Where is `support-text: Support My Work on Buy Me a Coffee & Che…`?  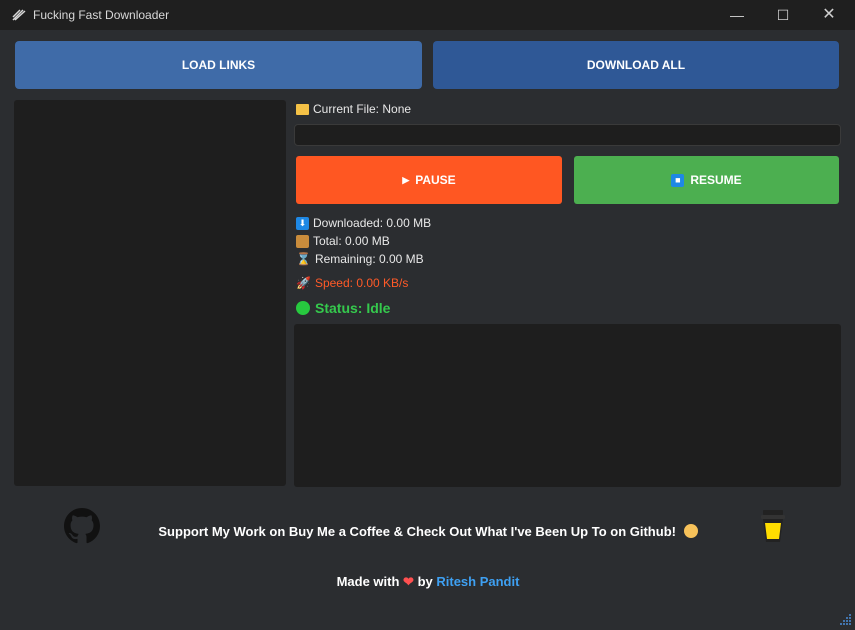
support-text: Support My Work on Buy Me a Coffee & Che… is located at coordinates (417, 531).